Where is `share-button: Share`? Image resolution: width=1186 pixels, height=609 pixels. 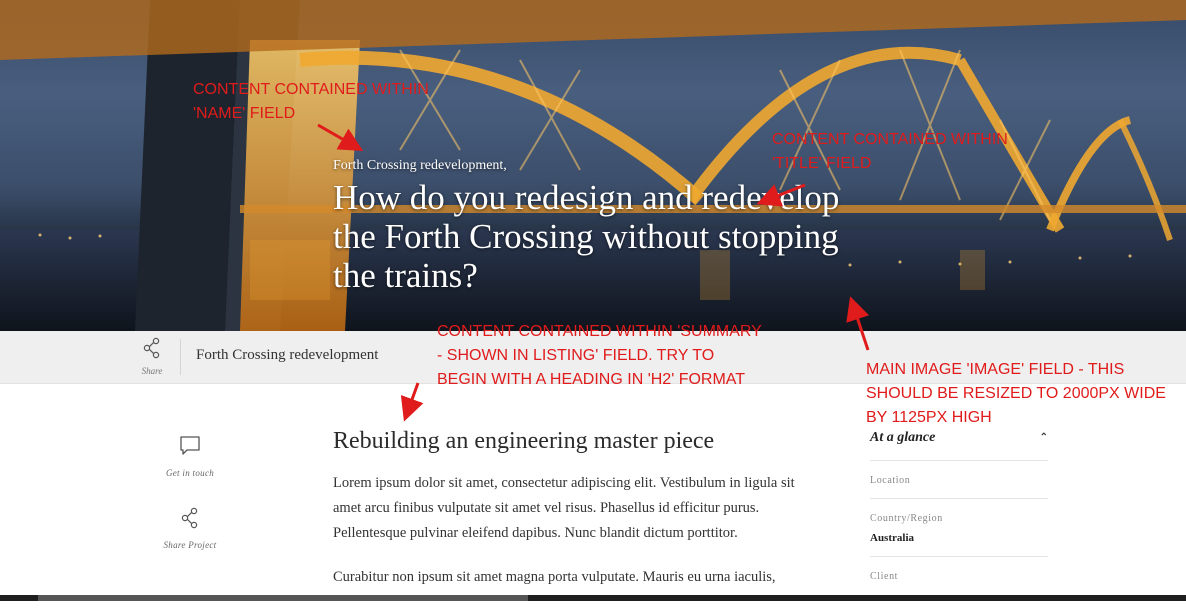
share-button: Share is located at coordinates (152, 357).